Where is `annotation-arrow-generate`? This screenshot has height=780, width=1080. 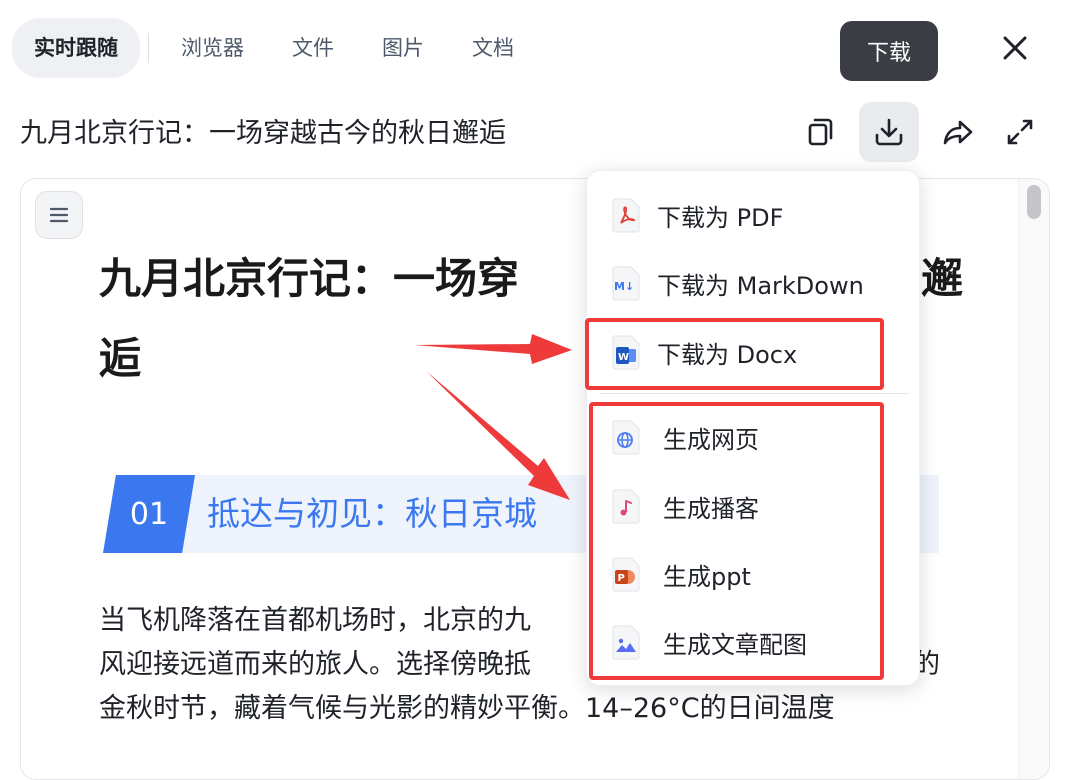 annotation-arrow-generate is located at coordinates (498, 435).